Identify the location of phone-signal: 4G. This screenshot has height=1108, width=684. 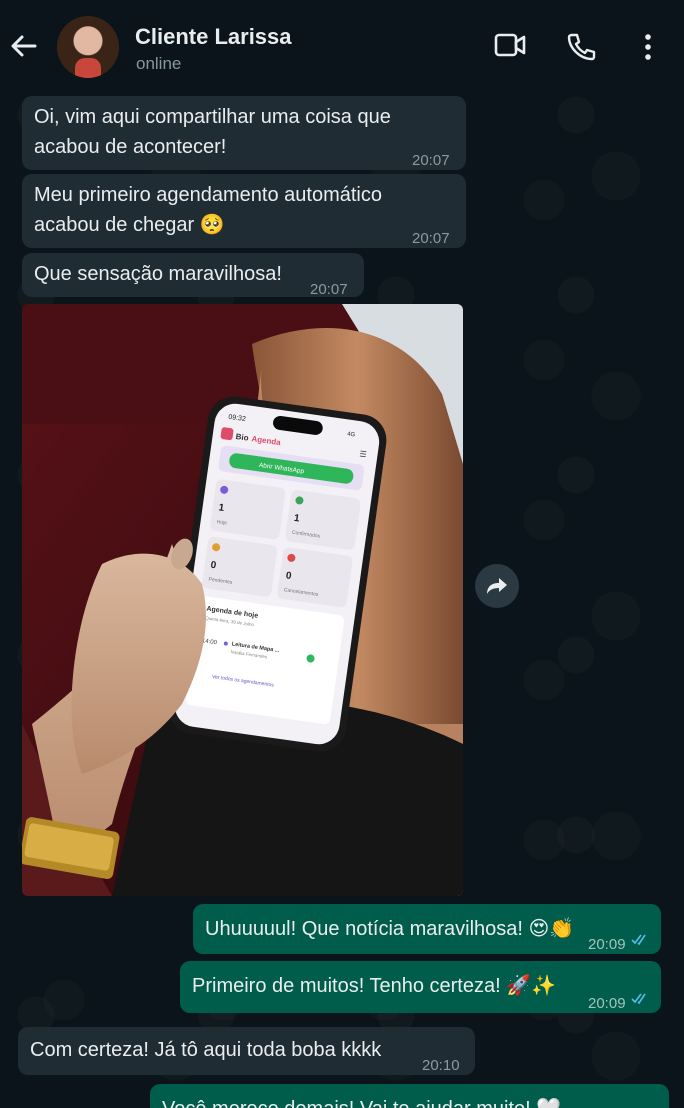
(351, 434).